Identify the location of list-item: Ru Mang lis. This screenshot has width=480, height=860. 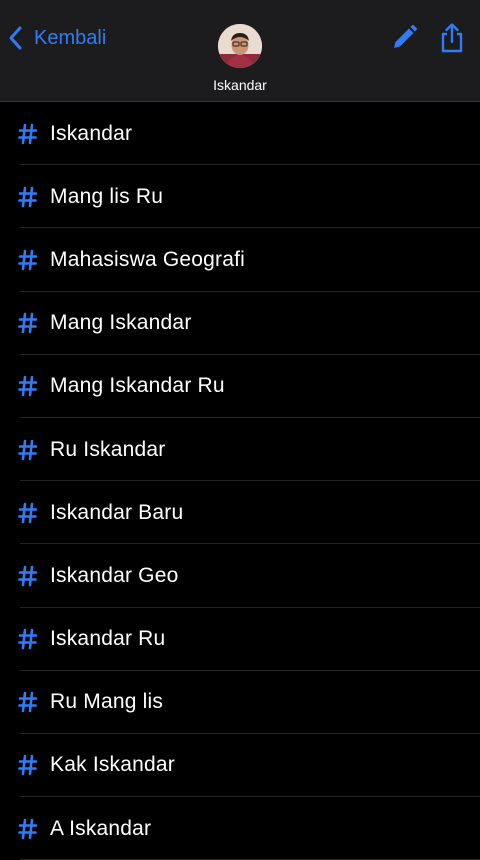
(240, 703).